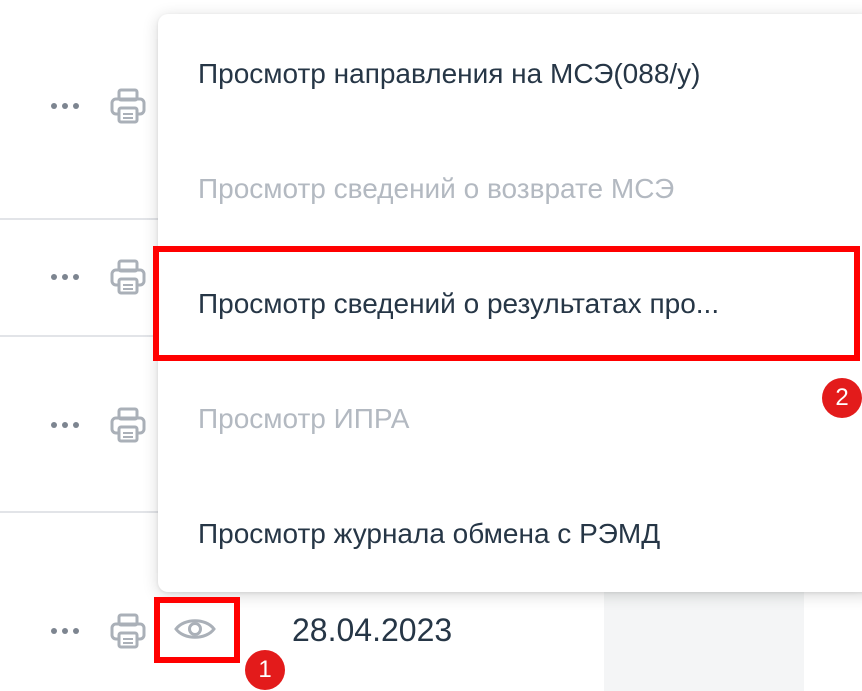 This screenshot has height=691, width=862. I want to click on highlight-box-eye-icon, so click(197, 630).